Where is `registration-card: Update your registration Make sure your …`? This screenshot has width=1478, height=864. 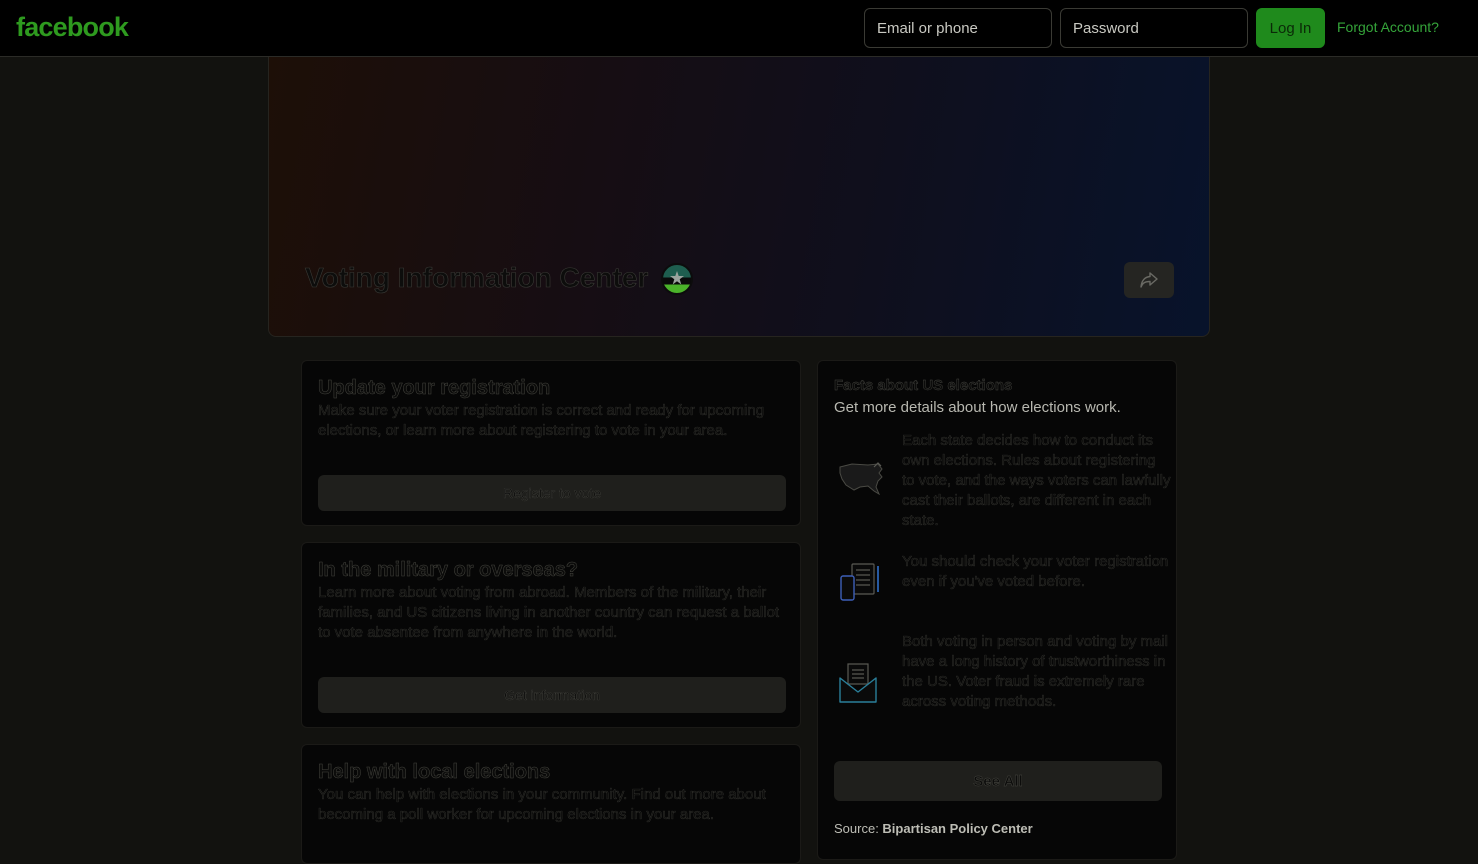
registration-card: Update your registration Make sure your … is located at coordinates (551, 443).